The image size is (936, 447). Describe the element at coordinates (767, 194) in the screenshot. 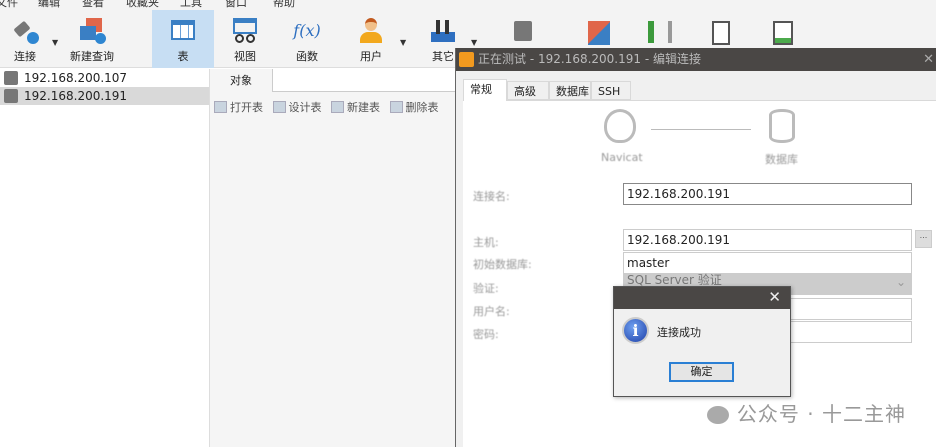

I see `connection-name-input: 192.168.200.191` at that location.